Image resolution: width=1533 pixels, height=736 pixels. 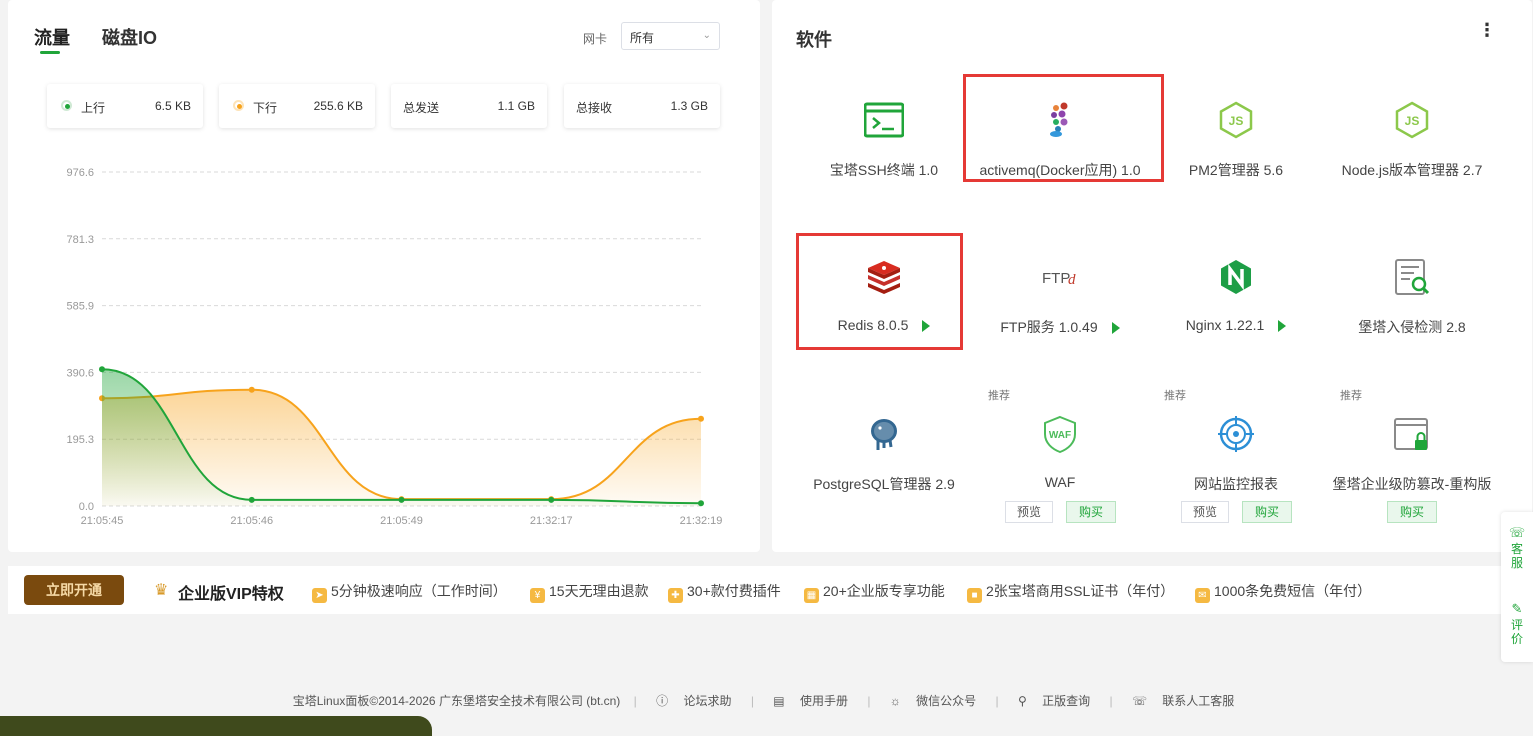 What do you see at coordinates (879, 291) in the screenshot?
I see `highlight-box-redis` at bounding box center [879, 291].